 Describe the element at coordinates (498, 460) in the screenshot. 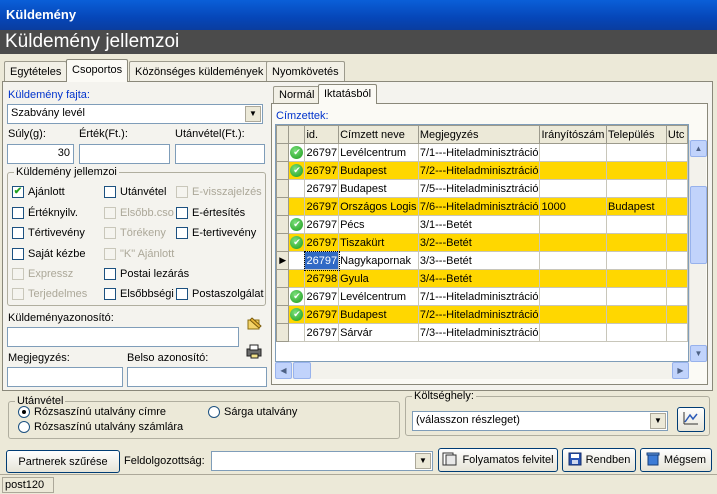

I see `continuous-entry-button: Folyamatos felvitel` at that location.